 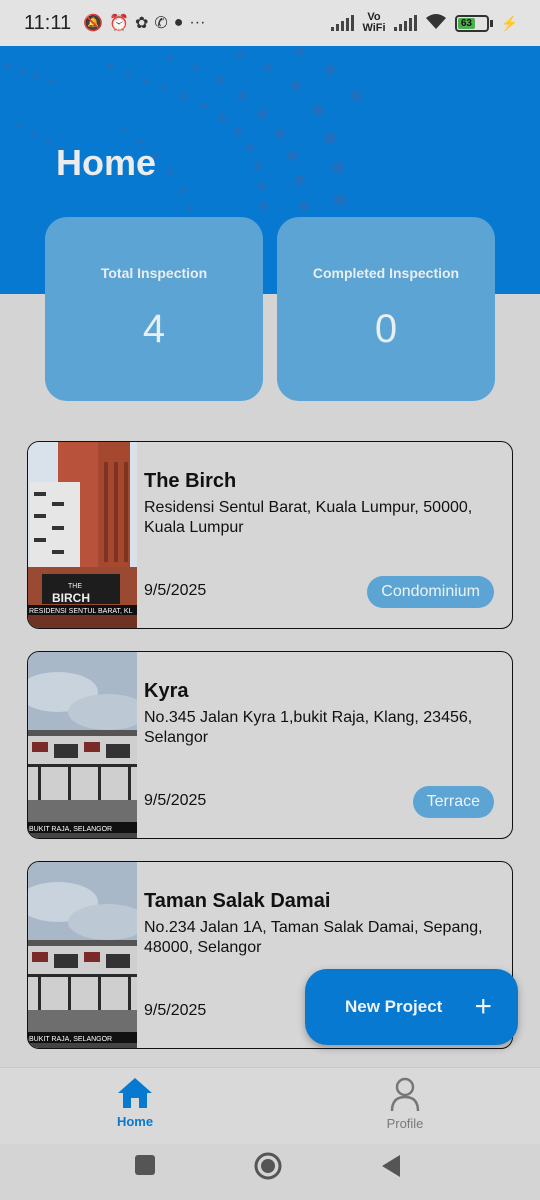 I want to click on bottom-navigation: Home Profile, so click(x=270, y=1105).